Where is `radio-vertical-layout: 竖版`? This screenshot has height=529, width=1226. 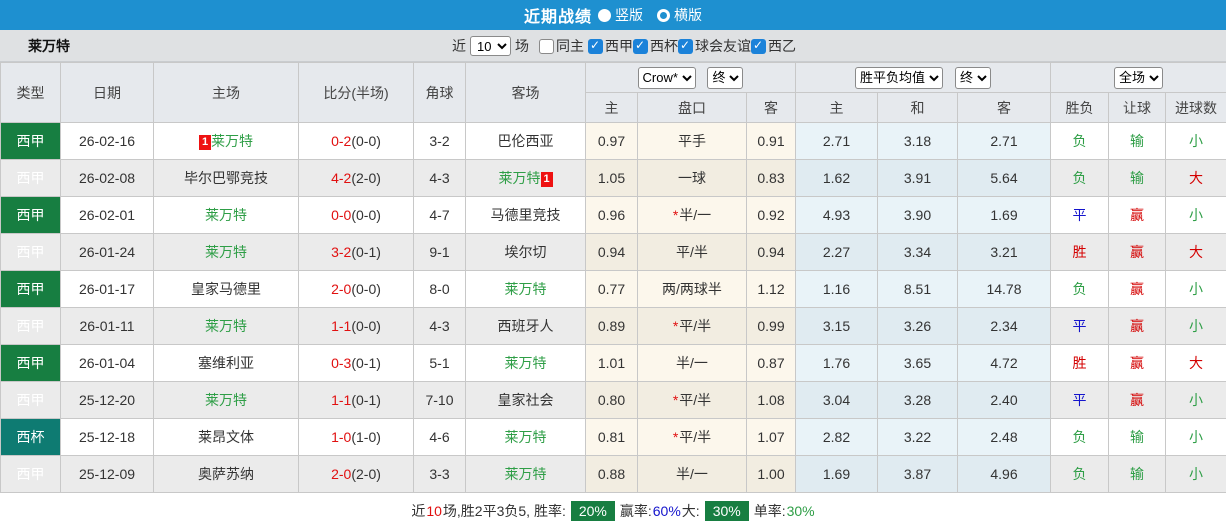
radio-vertical-layout: 竖版 is located at coordinates (620, 15).